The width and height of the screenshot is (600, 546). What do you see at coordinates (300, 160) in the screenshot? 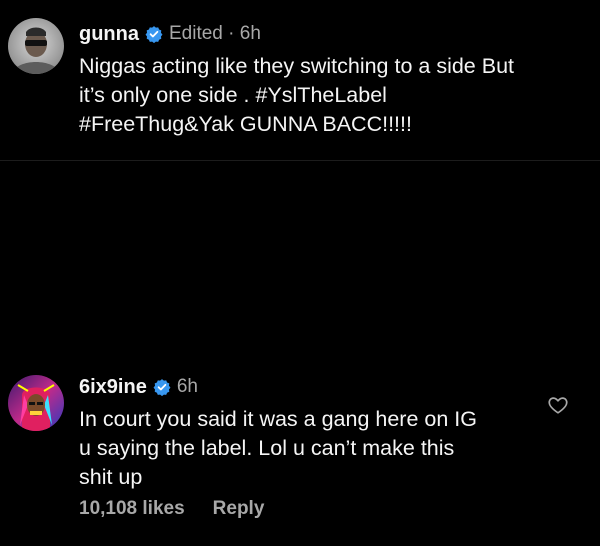
I see `divider` at bounding box center [300, 160].